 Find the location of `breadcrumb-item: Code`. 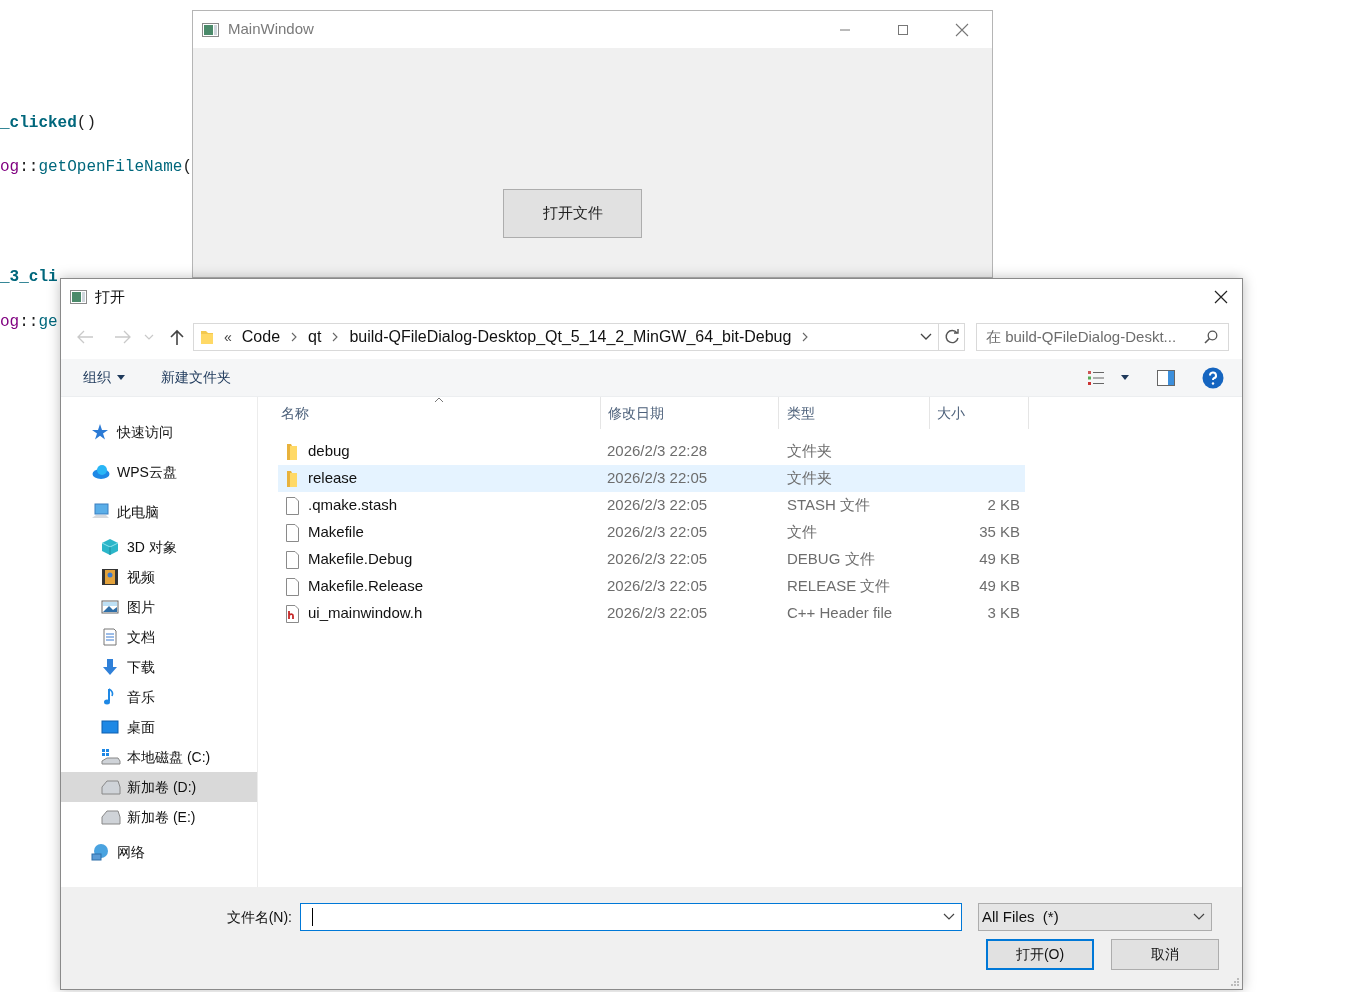

breadcrumb-item: Code is located at coordinates (261, 337).